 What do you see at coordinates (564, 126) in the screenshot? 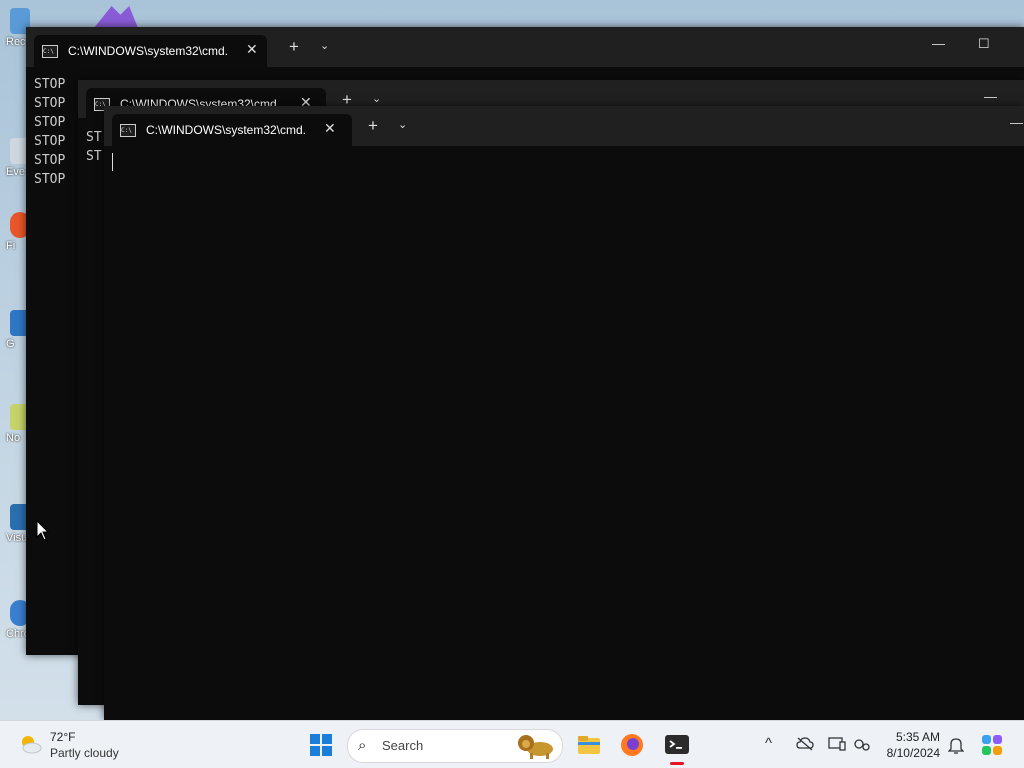
I see `title-bar: C:\ C:\WINDOWS\system32\cmd. ✕ + ⌄ —` at bounding box center [564, 126].